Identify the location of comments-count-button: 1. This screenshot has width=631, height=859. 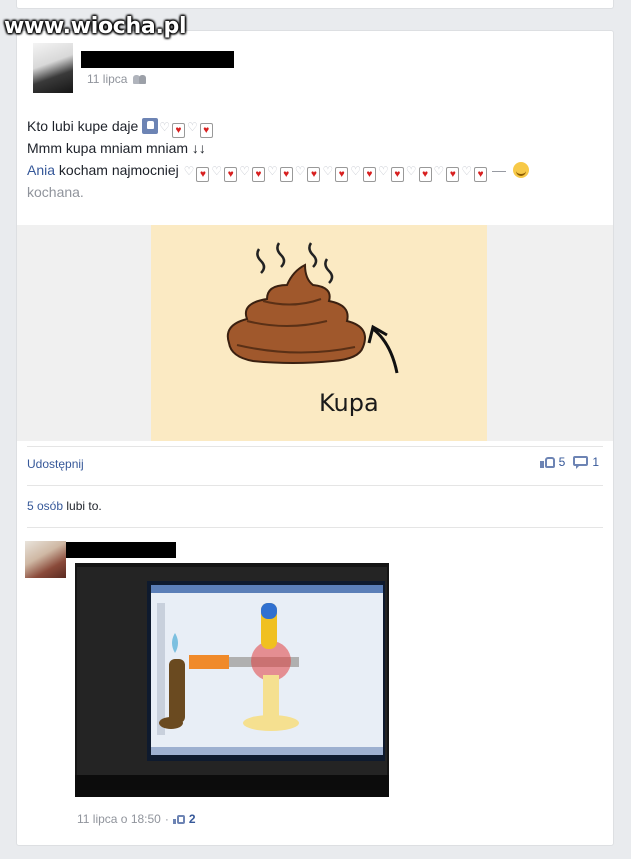
(586, 462).